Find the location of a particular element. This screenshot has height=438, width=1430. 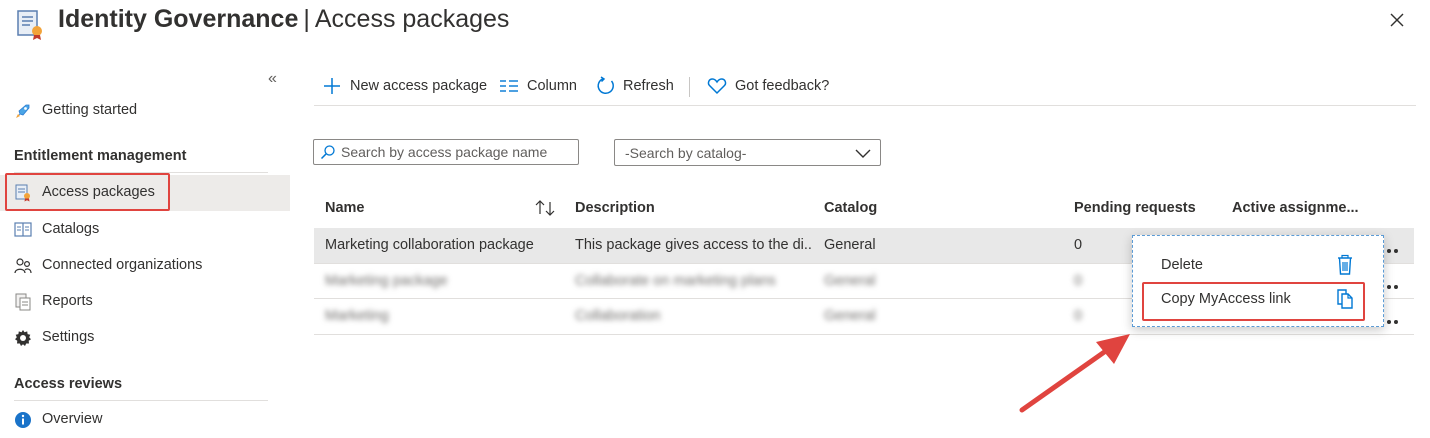

search-icon is located at coordinates (327, 152).